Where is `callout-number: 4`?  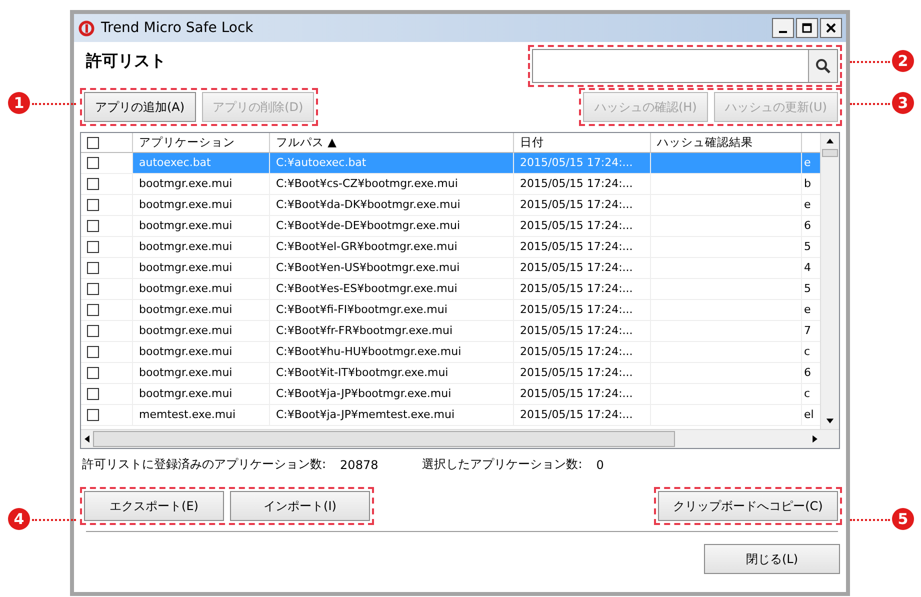 callout-number: 4 is located at coordinates (19, 519).